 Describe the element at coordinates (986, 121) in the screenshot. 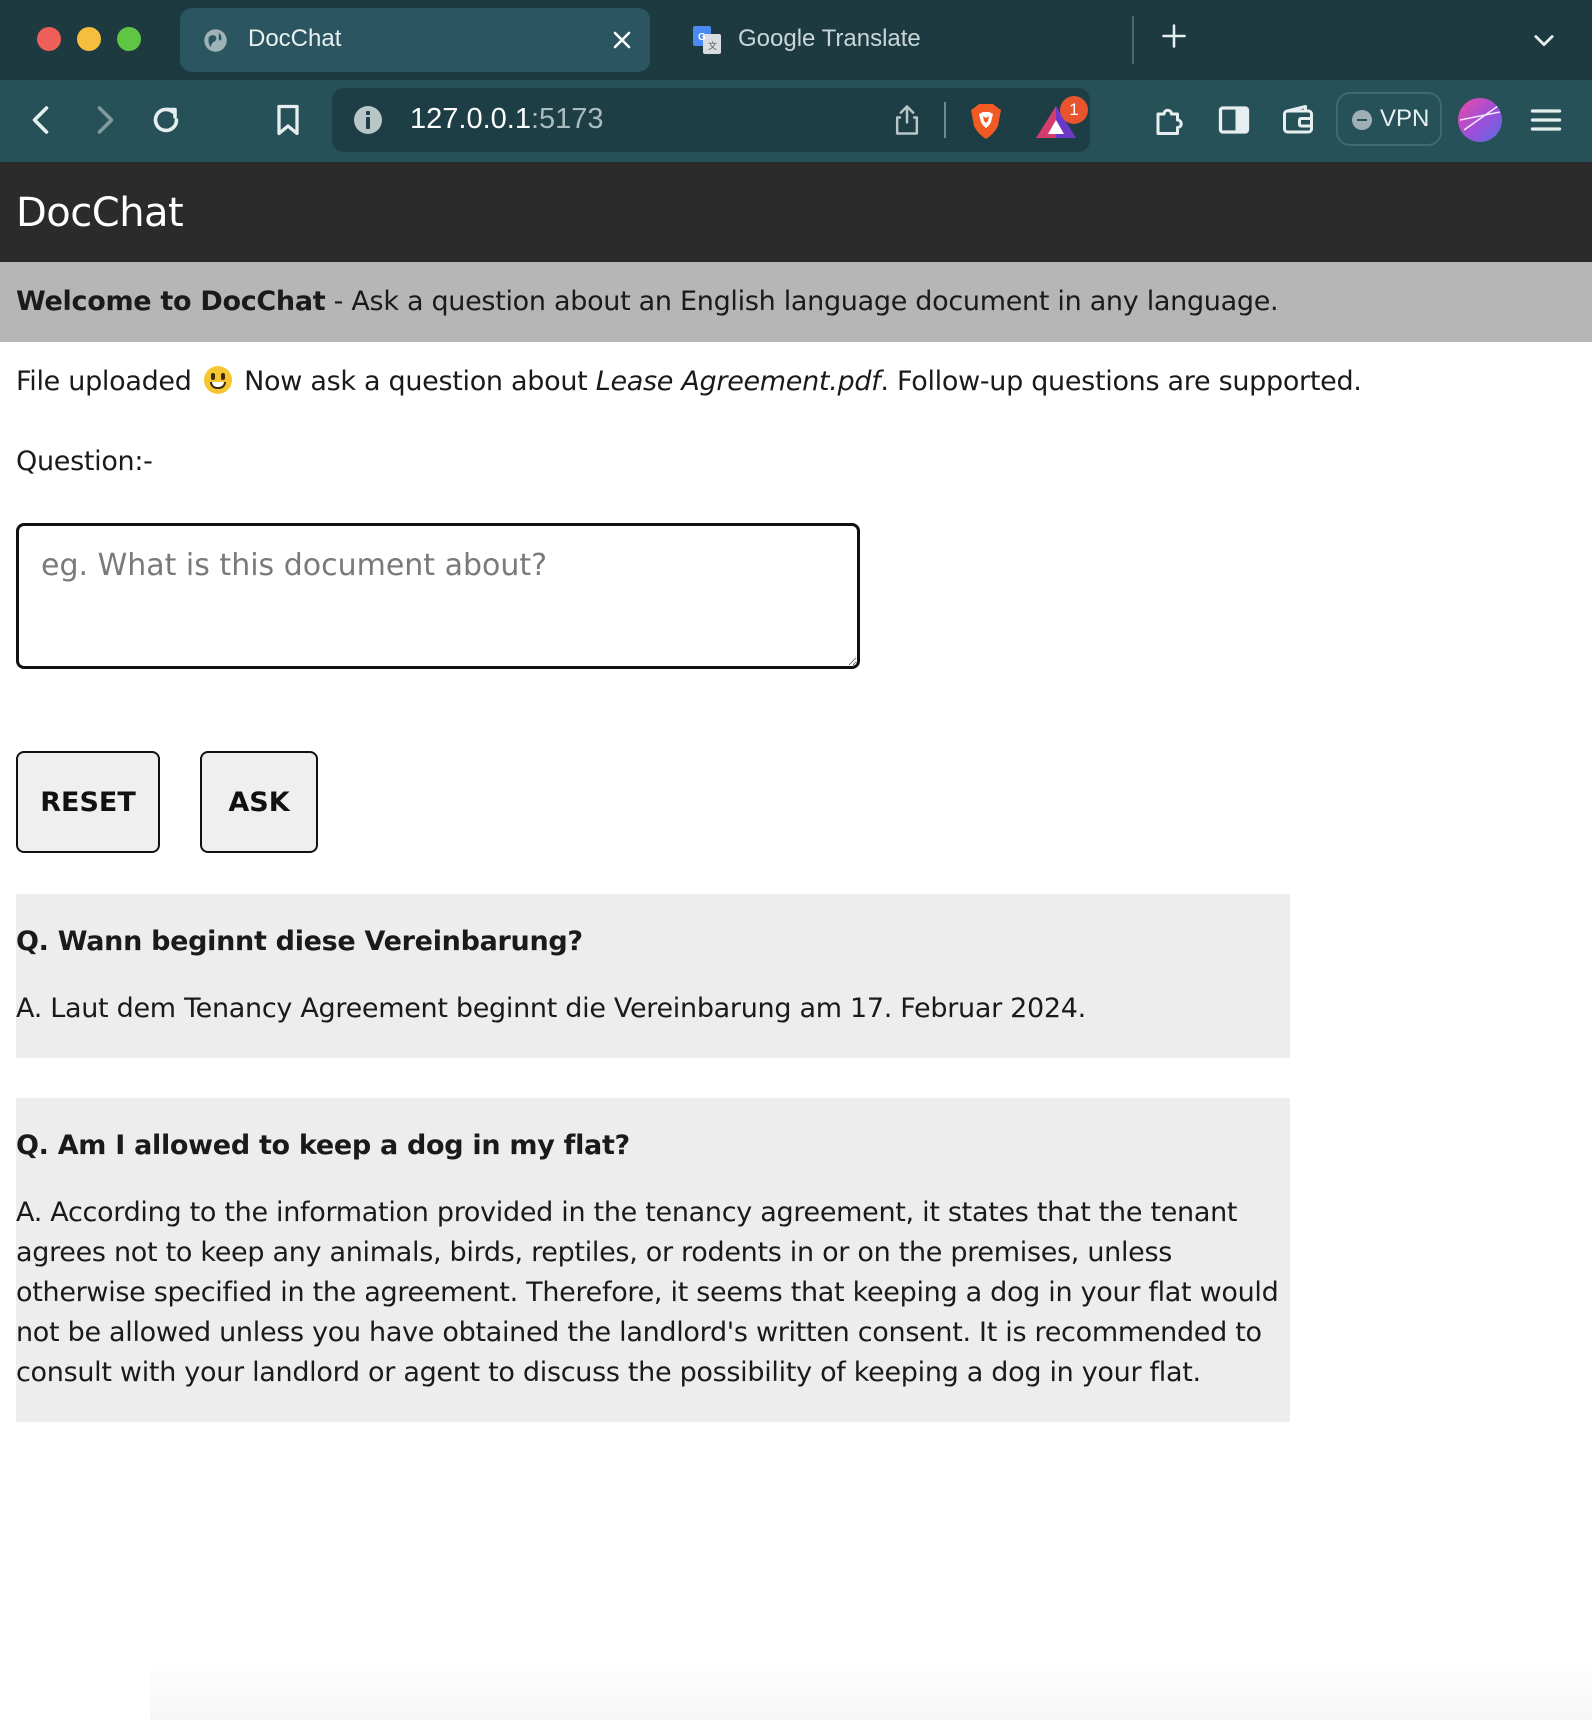

I see `brave-shields-icon` at that location.